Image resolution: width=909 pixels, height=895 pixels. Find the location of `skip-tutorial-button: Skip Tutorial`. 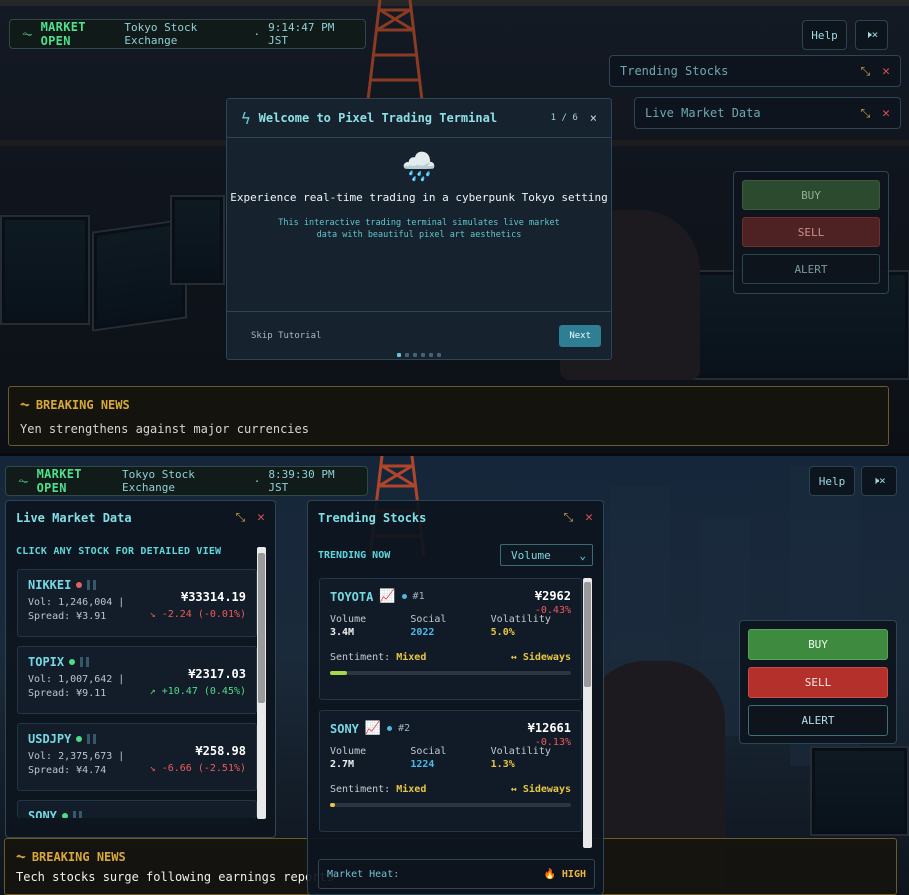

skip-tutorial-button: Skip Tutorial is located at coordinates (286, 336).